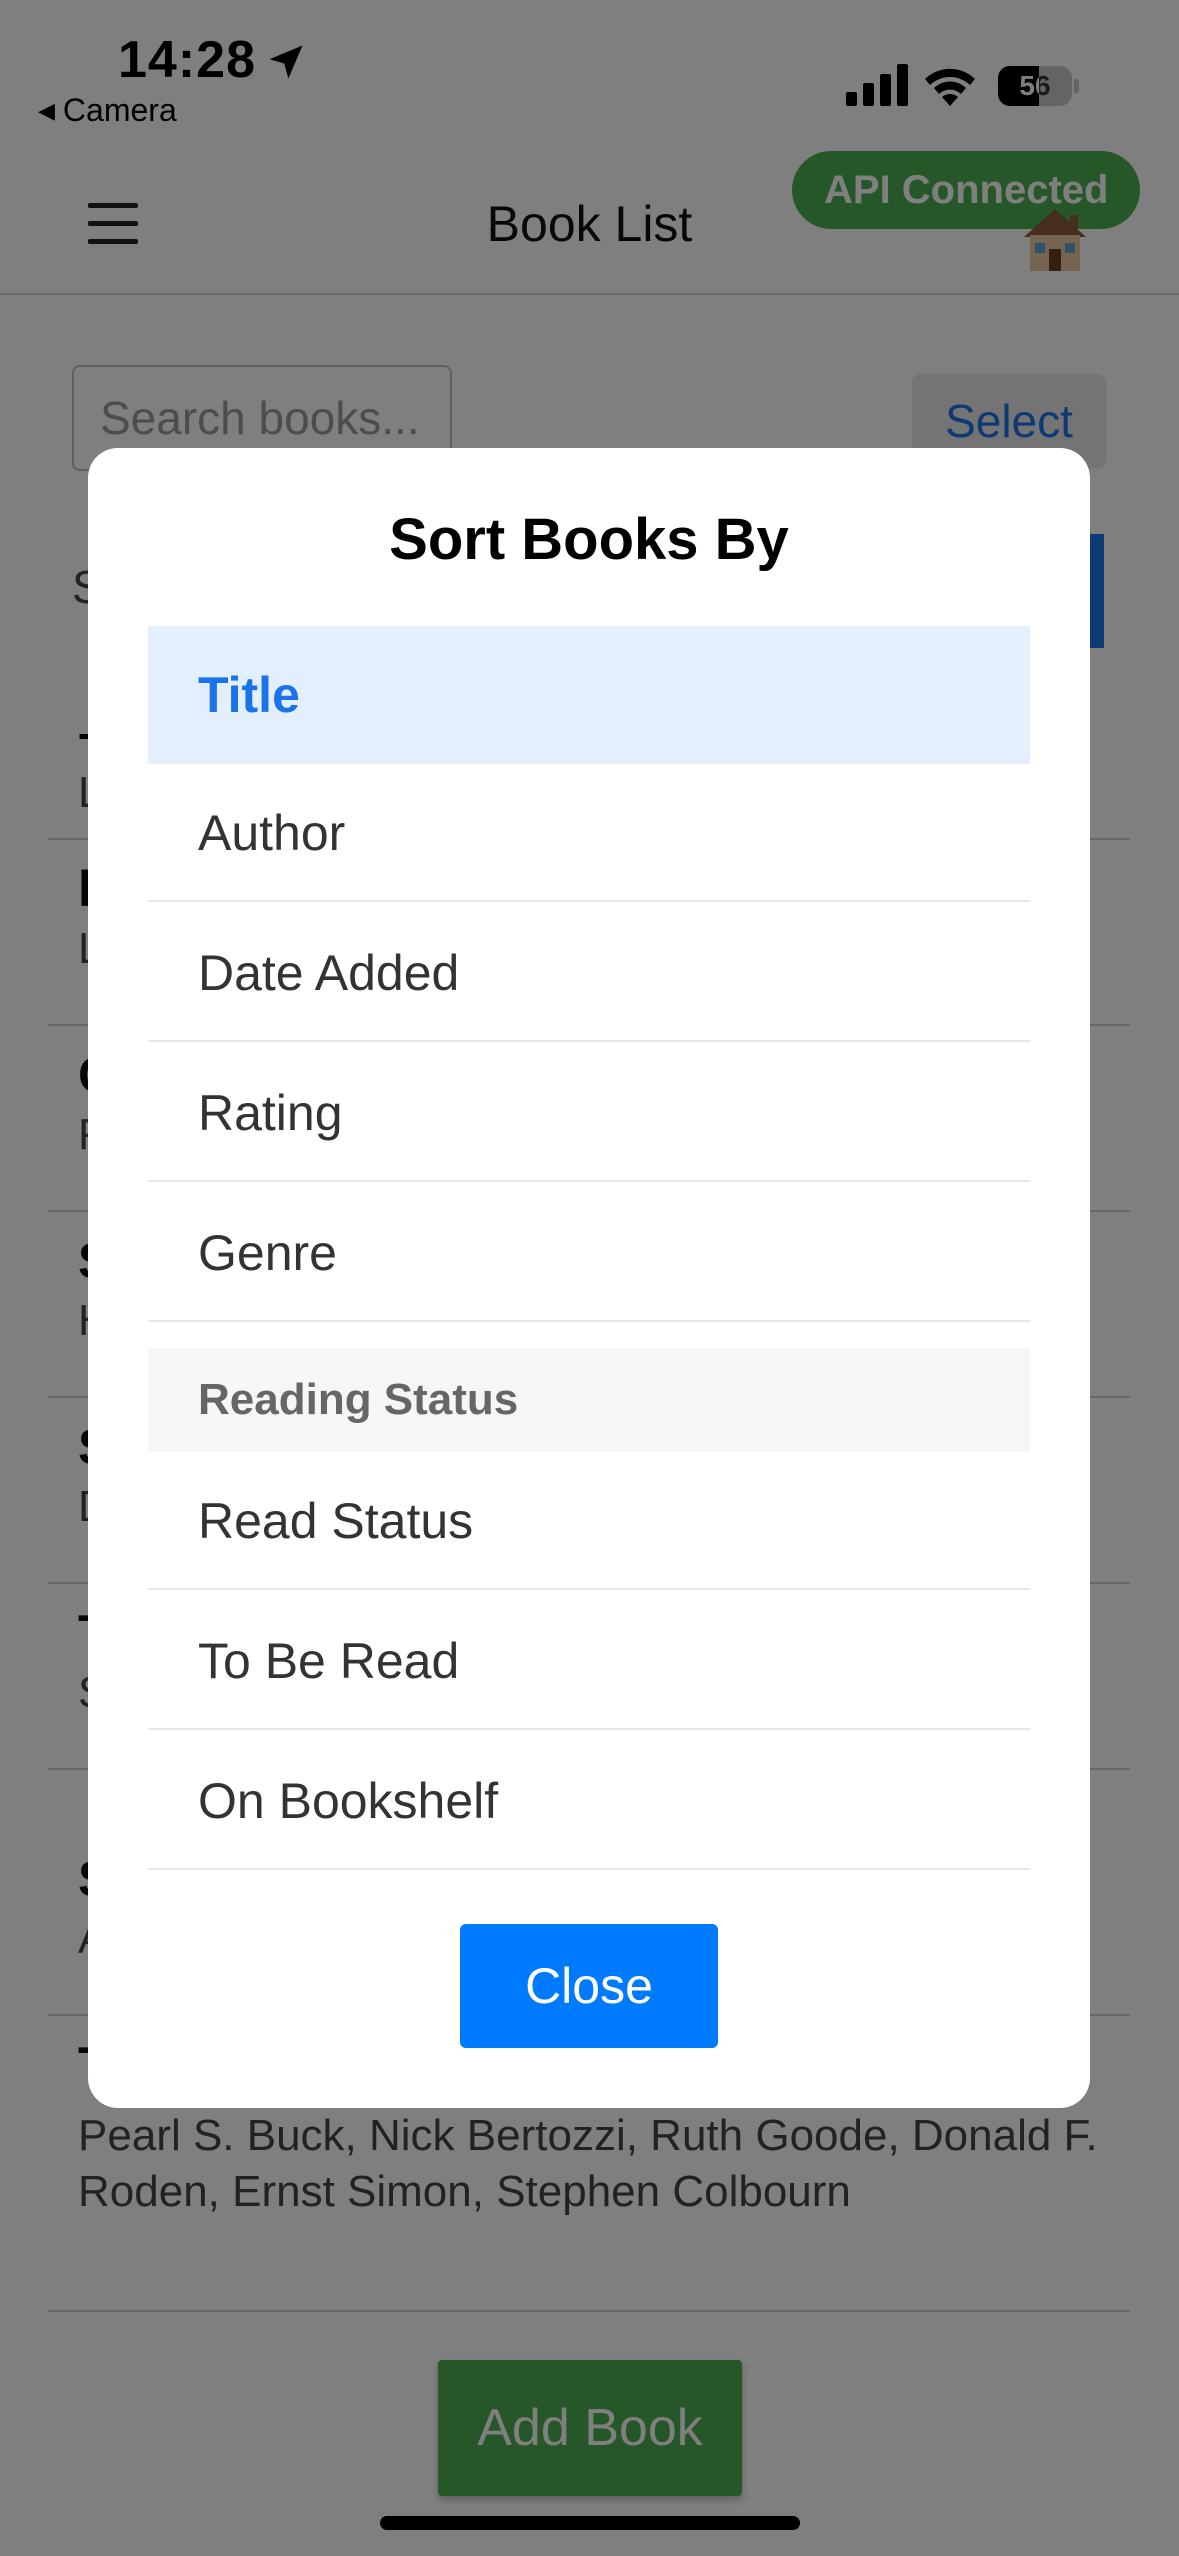 The height and width of the screenshot is (2556, 1179). I want to click on sort-option-read-status: Read Status, so click(589, 1521).